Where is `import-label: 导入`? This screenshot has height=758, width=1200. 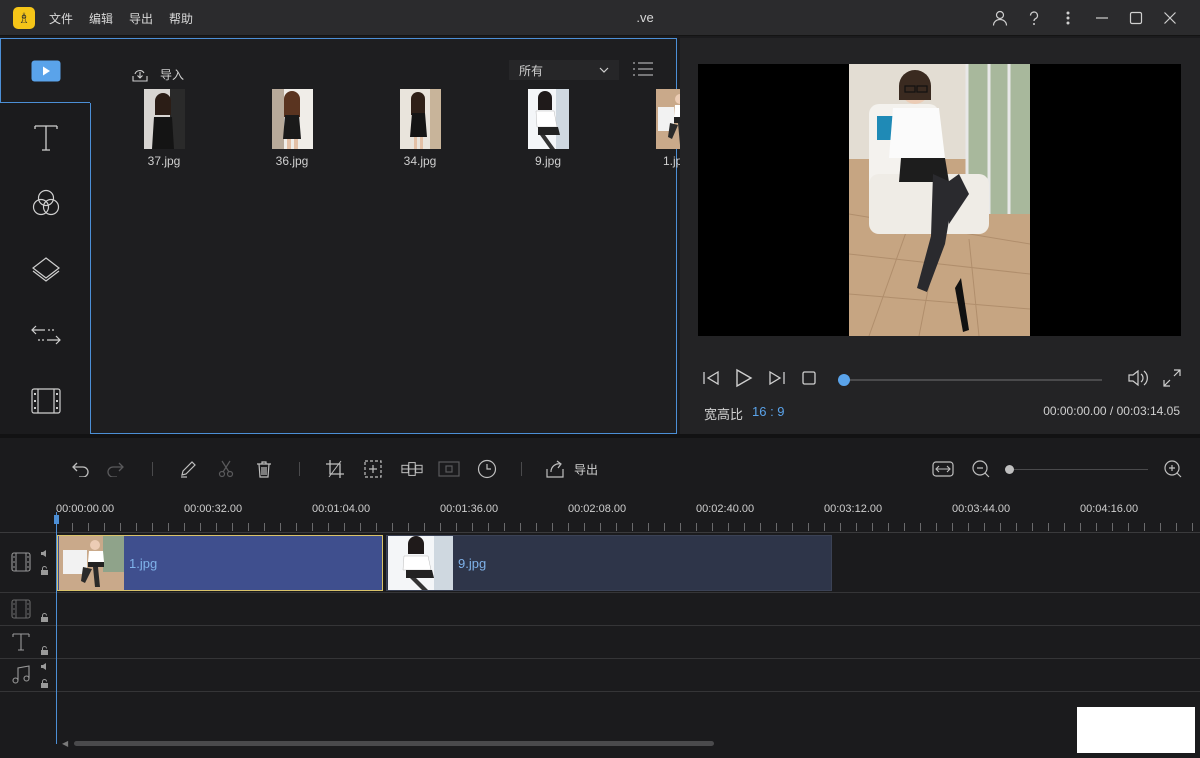
import-label: 导入 is located at coordinates (172, 75).